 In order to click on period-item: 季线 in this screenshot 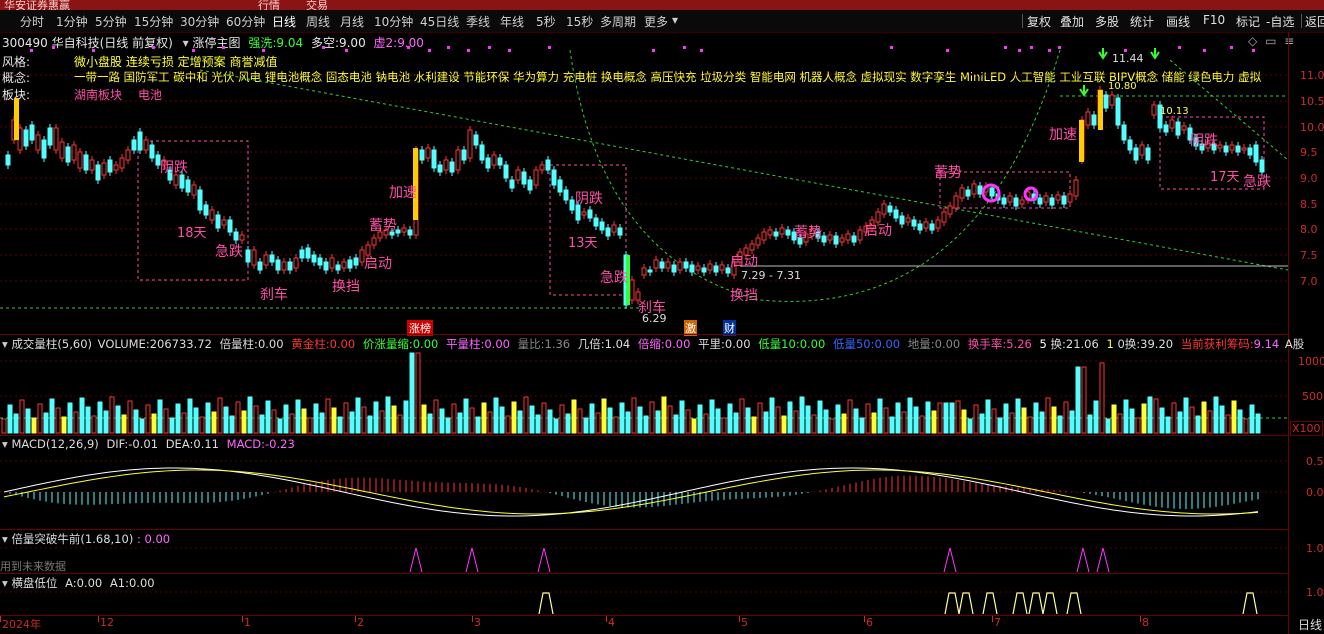, I will do `click(478, 21)`.